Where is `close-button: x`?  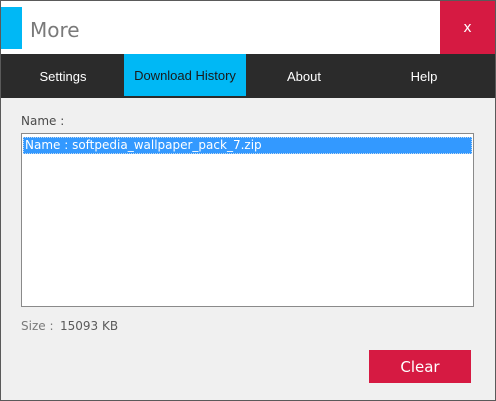 close-button: x is located at coordinates (467, 27).